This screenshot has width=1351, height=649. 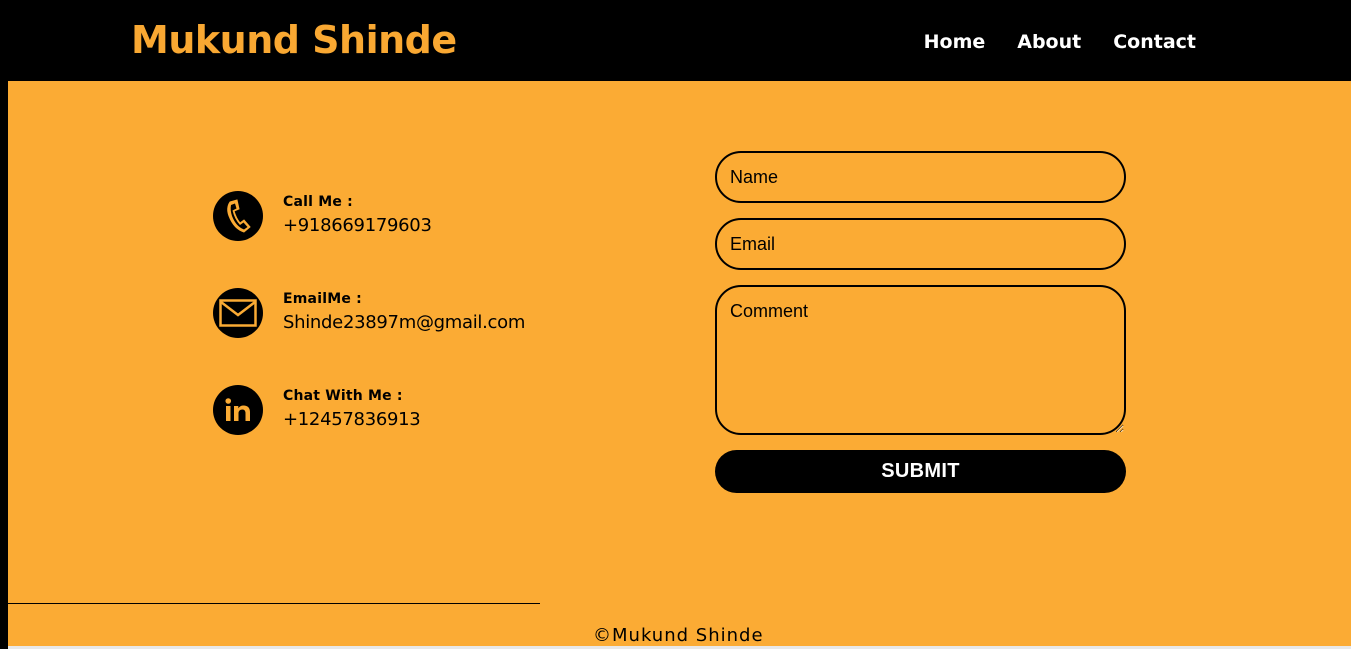 What do you see at coordinates (920, 360) in the screenshot?
I see `comment-field` at bounding box center [920, 360].